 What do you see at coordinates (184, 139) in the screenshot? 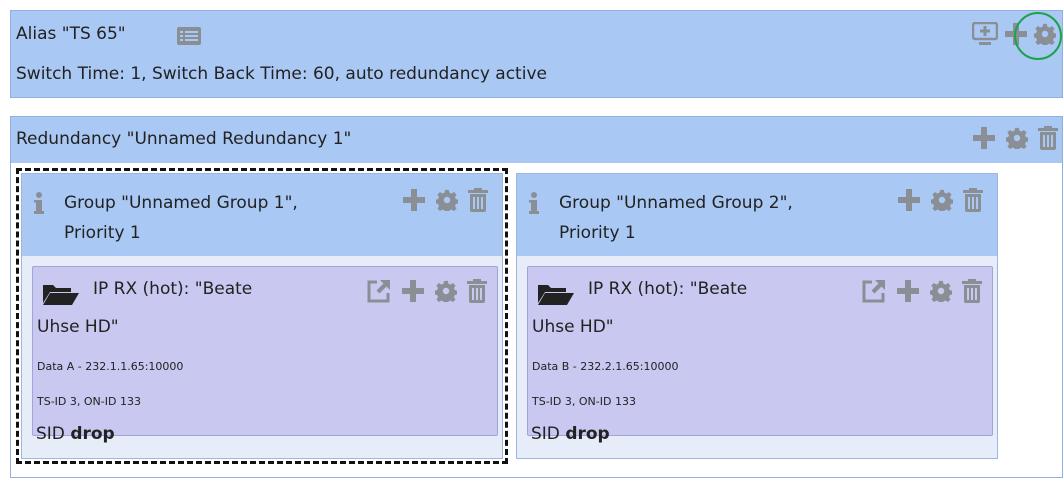
I see `redundancy-title: Redundancy "Unnamed Redundancy 1"` at bounding box center [184, 139].